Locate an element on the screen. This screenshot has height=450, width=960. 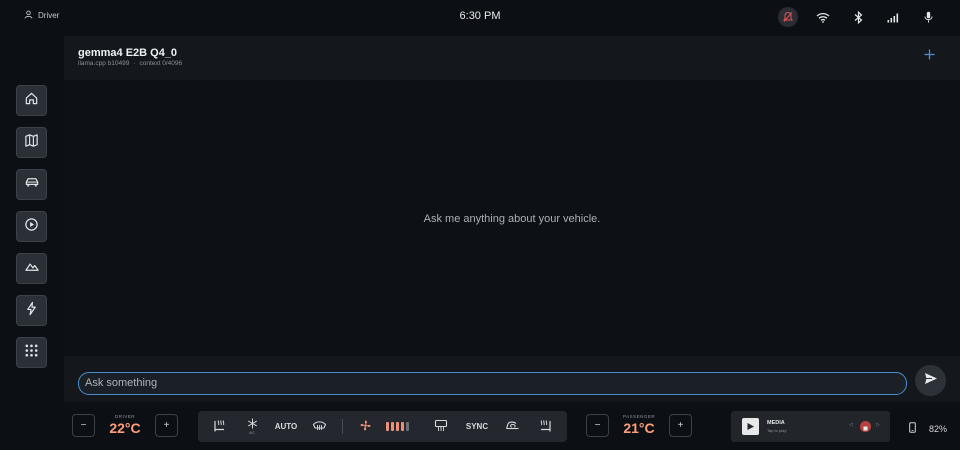
fan-speed-level is located at coordinates (397, 426).